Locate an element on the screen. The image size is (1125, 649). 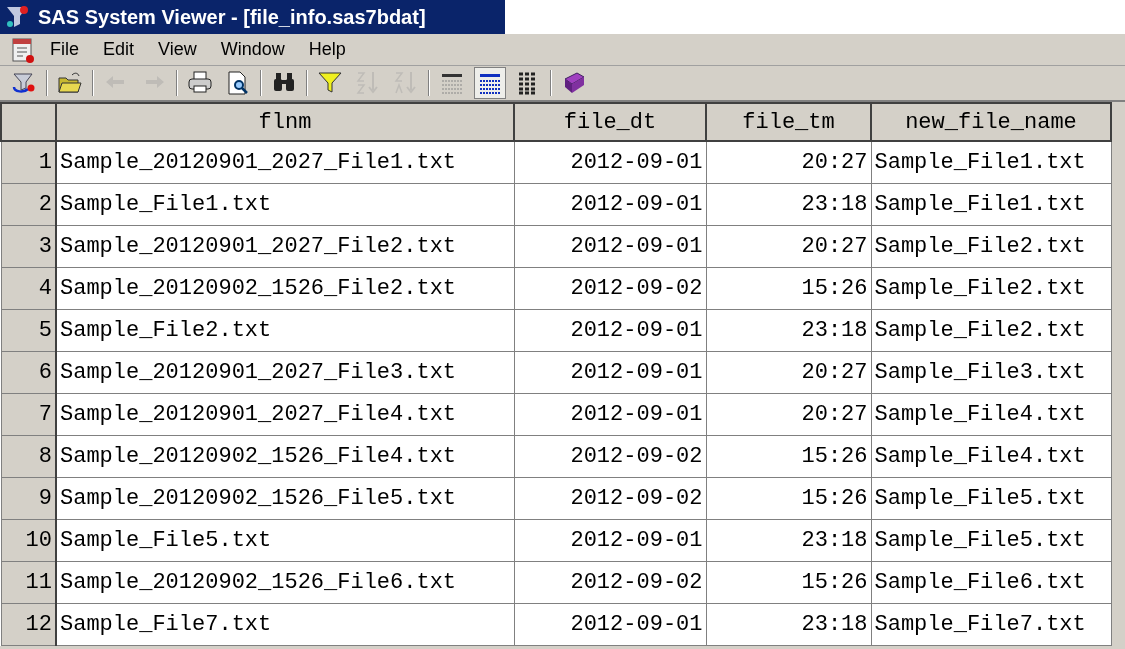
row-number: 9 is located at coordinates (28, 498).